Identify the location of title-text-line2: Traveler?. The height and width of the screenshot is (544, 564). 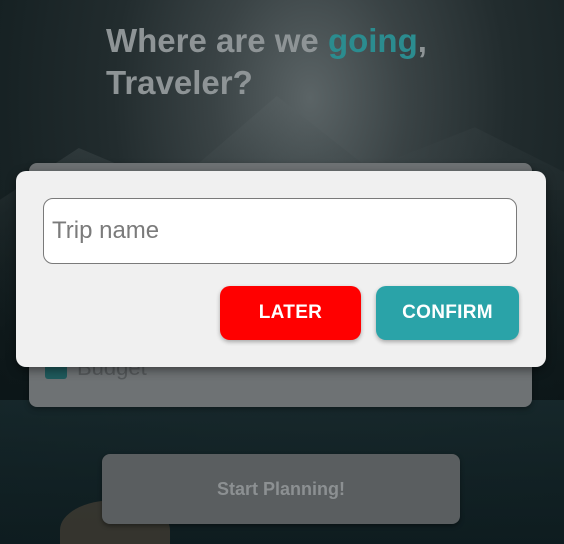
(179, 82).